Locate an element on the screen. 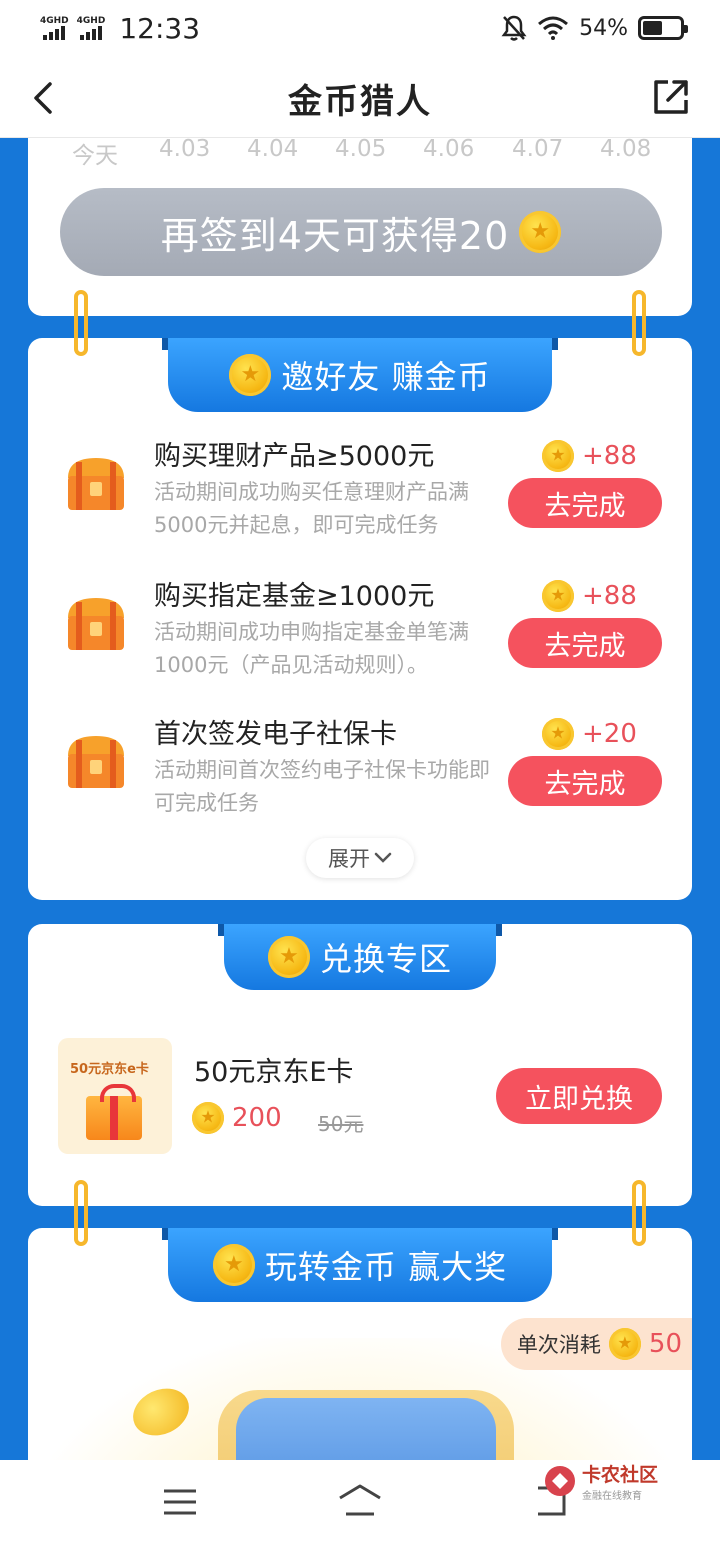 Image resolution: width=720 pixels, height=1544 pixels. section-title: 兑换专区 is located at coordinates (385, 959).